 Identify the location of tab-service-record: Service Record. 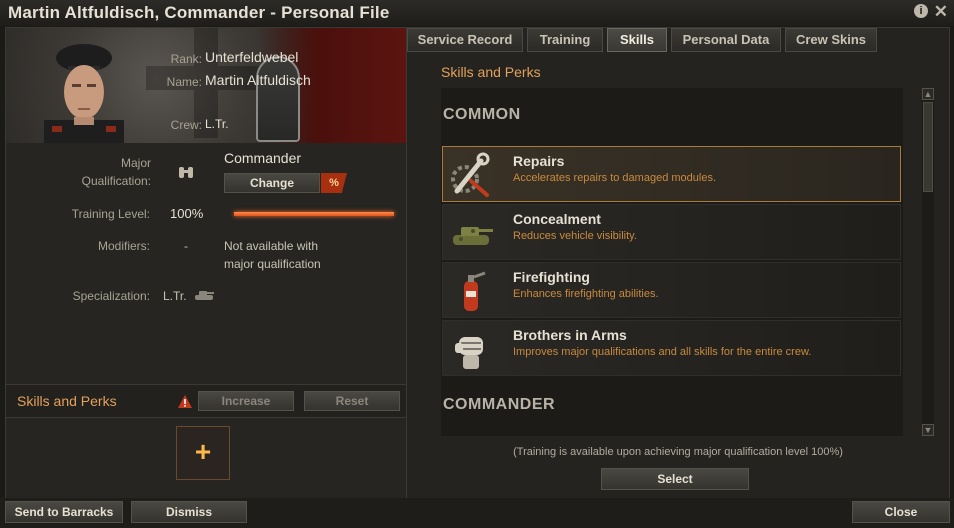
(465, 40).